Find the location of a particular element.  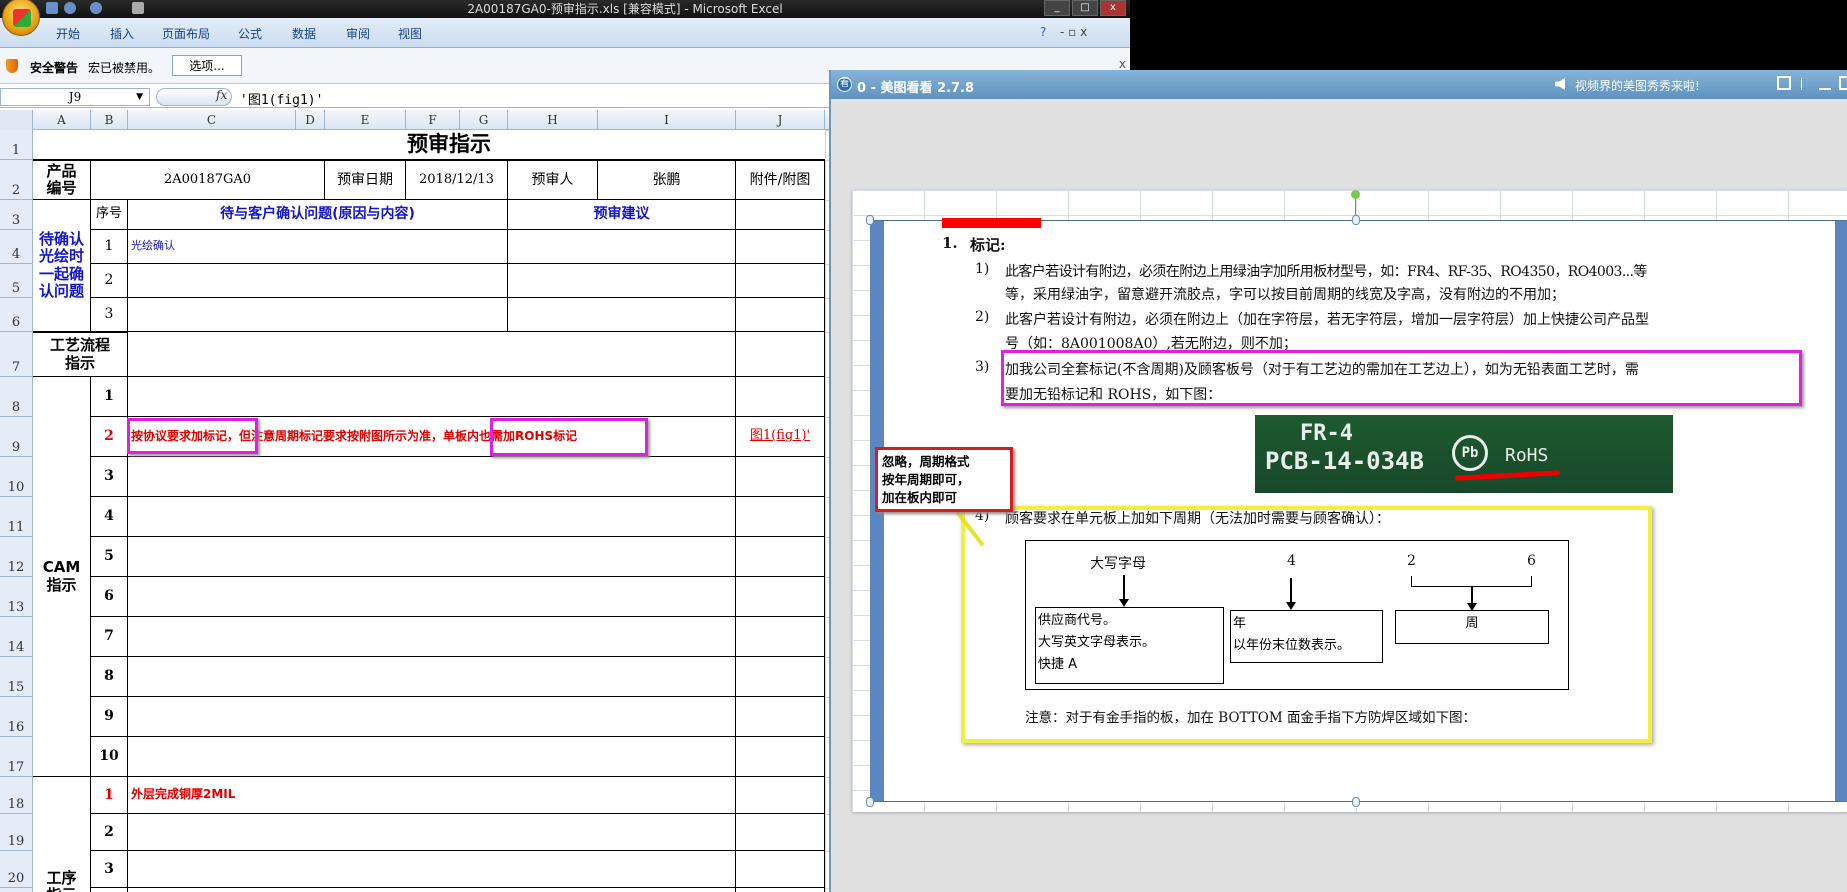

select-all-corner is located at coordinates (16, 120).